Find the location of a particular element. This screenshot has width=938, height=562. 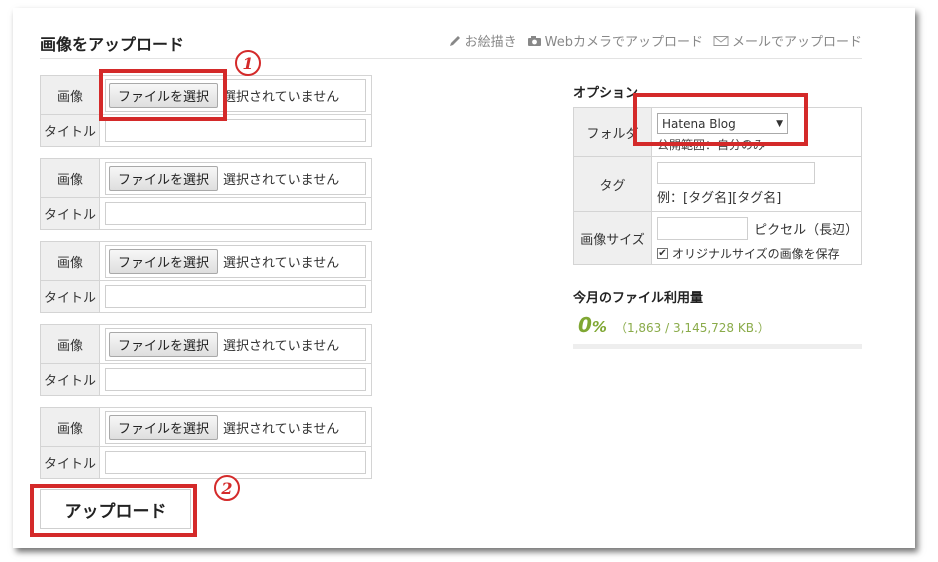

image-size-label: 画像サイズ is located at coordinates (613, 238).